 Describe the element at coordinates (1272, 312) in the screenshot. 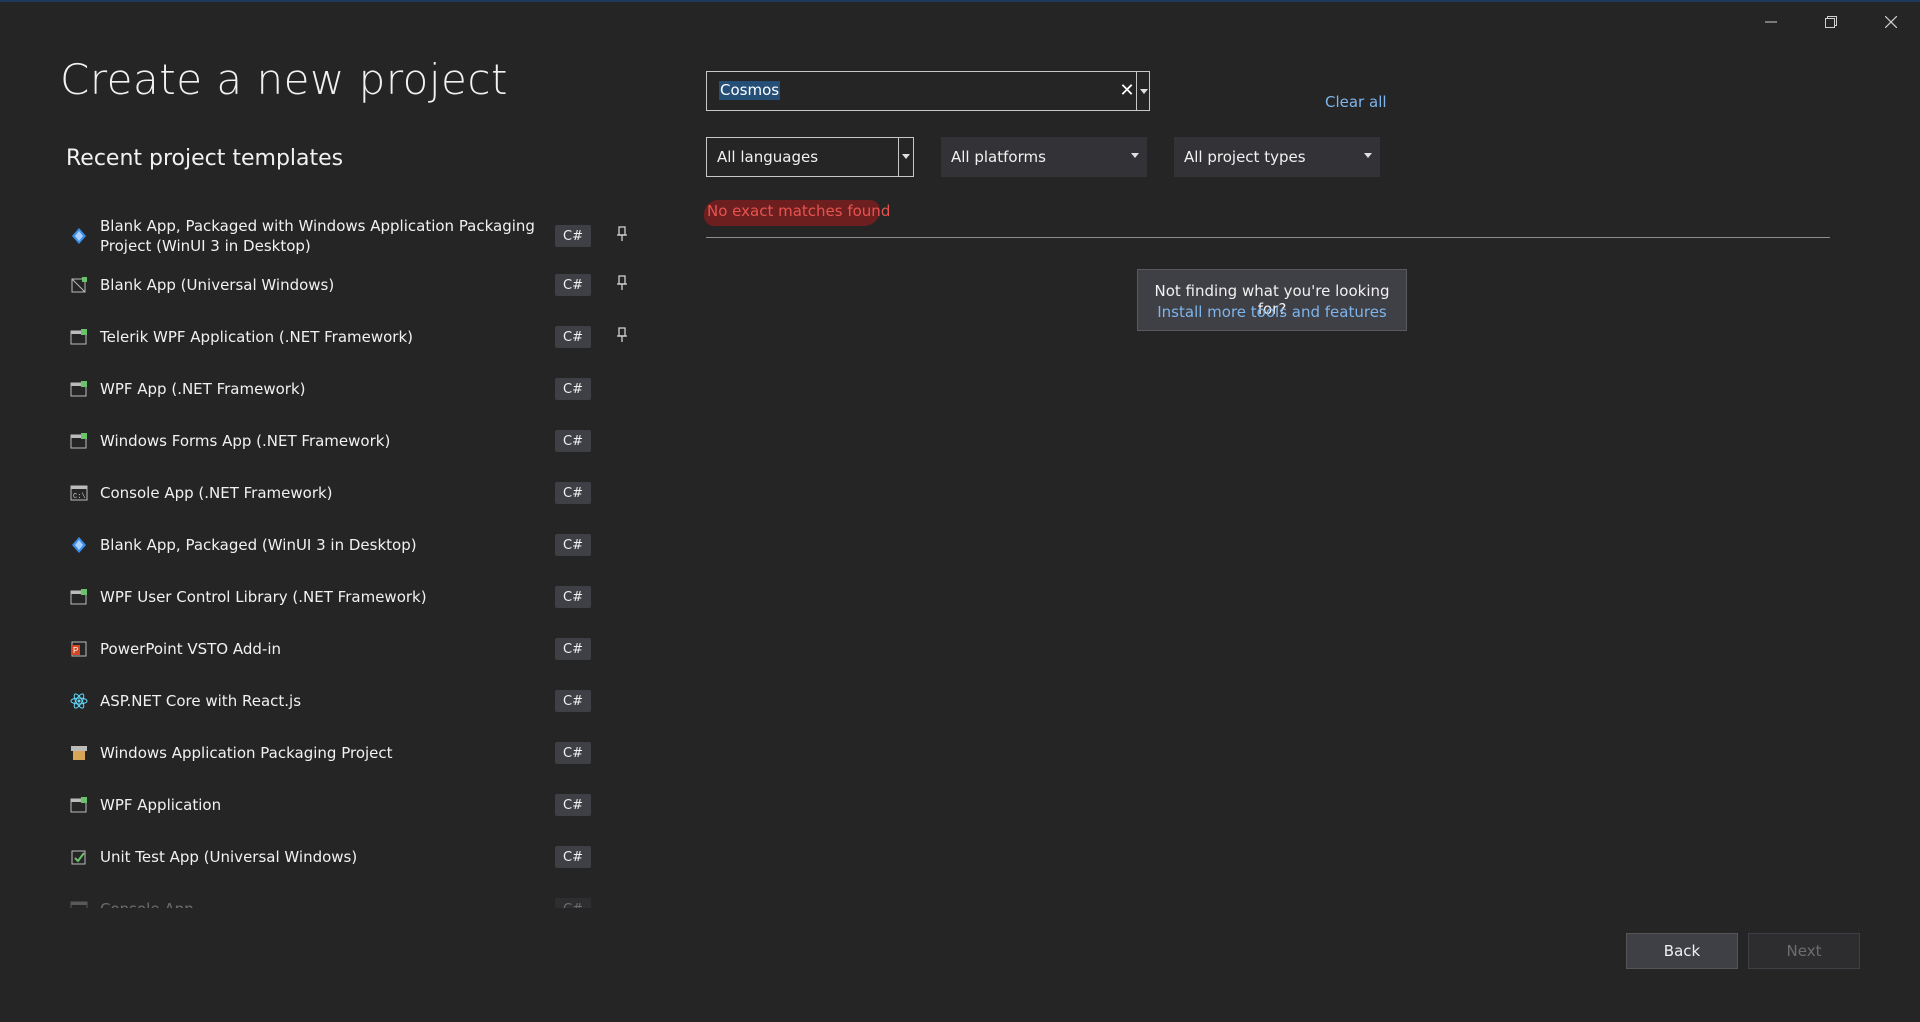

I see `install-tools-link: Install more tools and features` at that location.